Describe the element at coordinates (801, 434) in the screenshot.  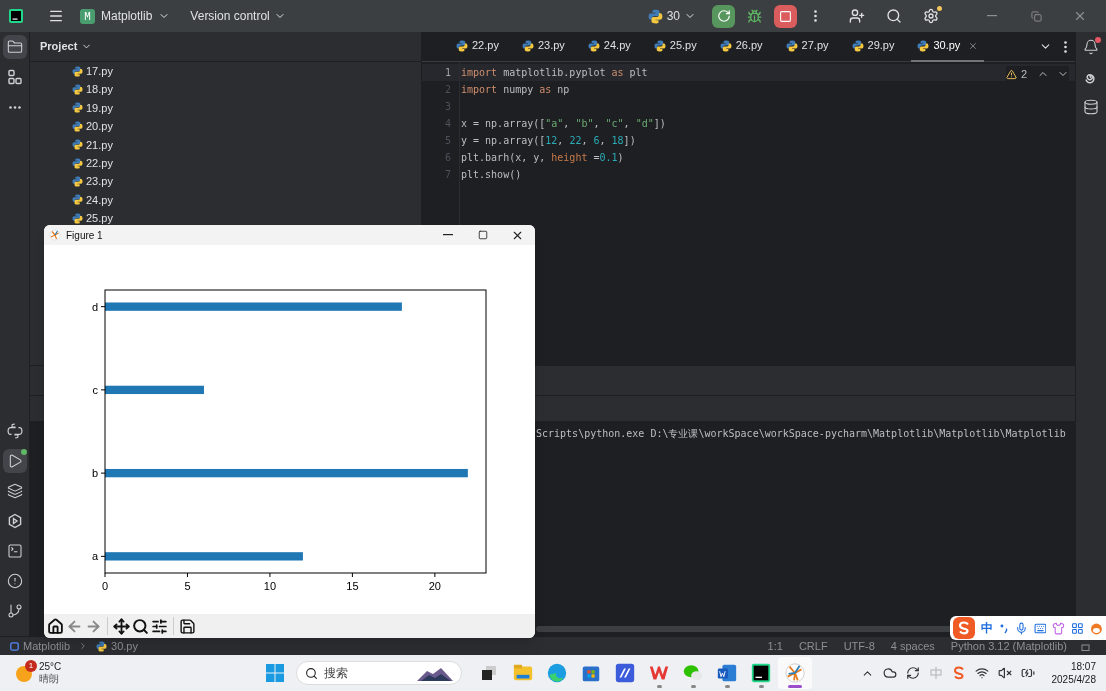
I see `console-output: Scripts\python.exe D:\专业课\workSpace\workSpace-pycharm\Matplotlib\Matplotlib\Matplotlib` at that location.